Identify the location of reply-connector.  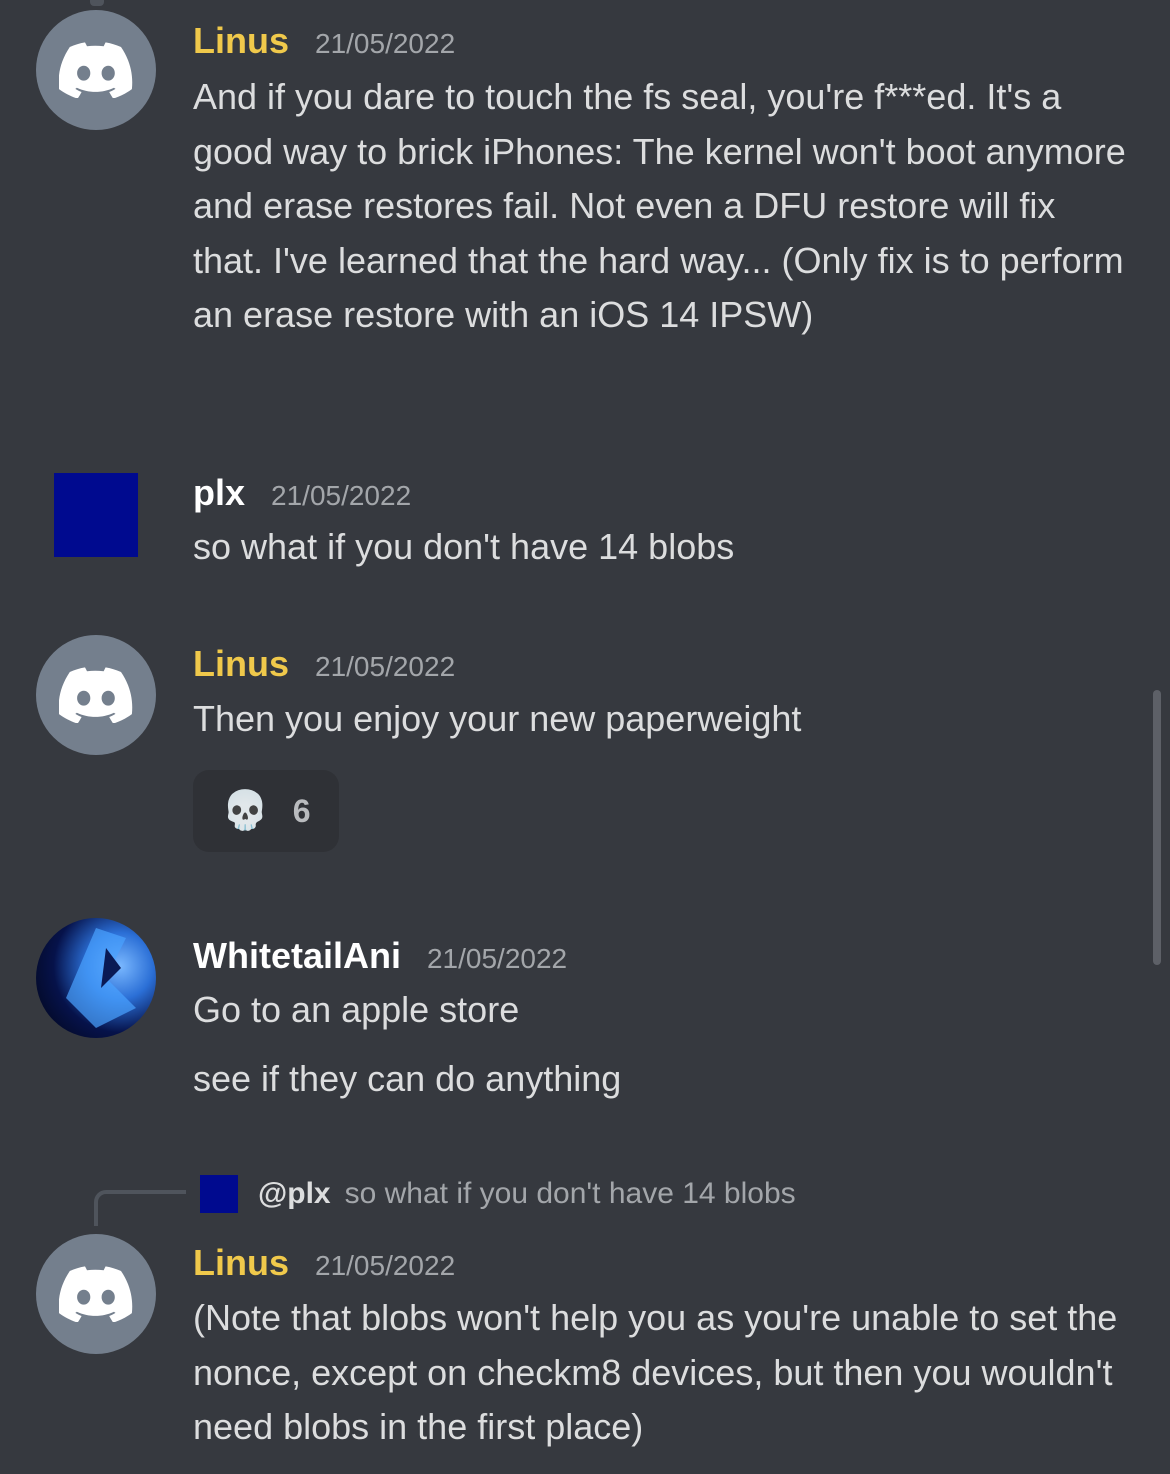
(140, 1208).